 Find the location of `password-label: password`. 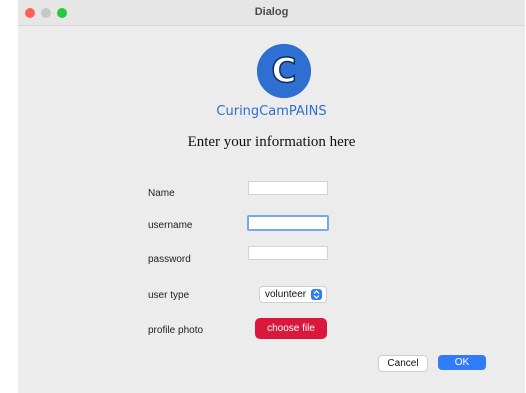

password-label: password is located at coordinates (169, 259).